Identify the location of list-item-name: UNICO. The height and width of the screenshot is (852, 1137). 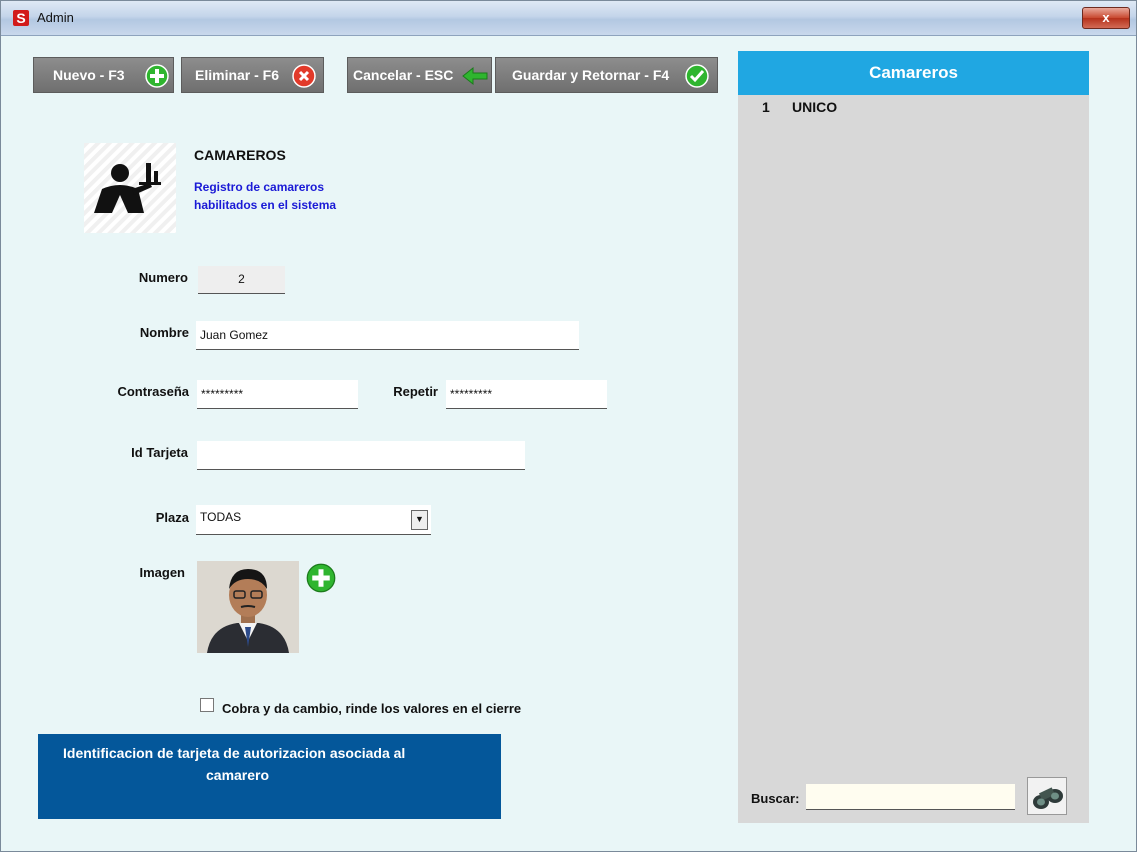
(815, 107).